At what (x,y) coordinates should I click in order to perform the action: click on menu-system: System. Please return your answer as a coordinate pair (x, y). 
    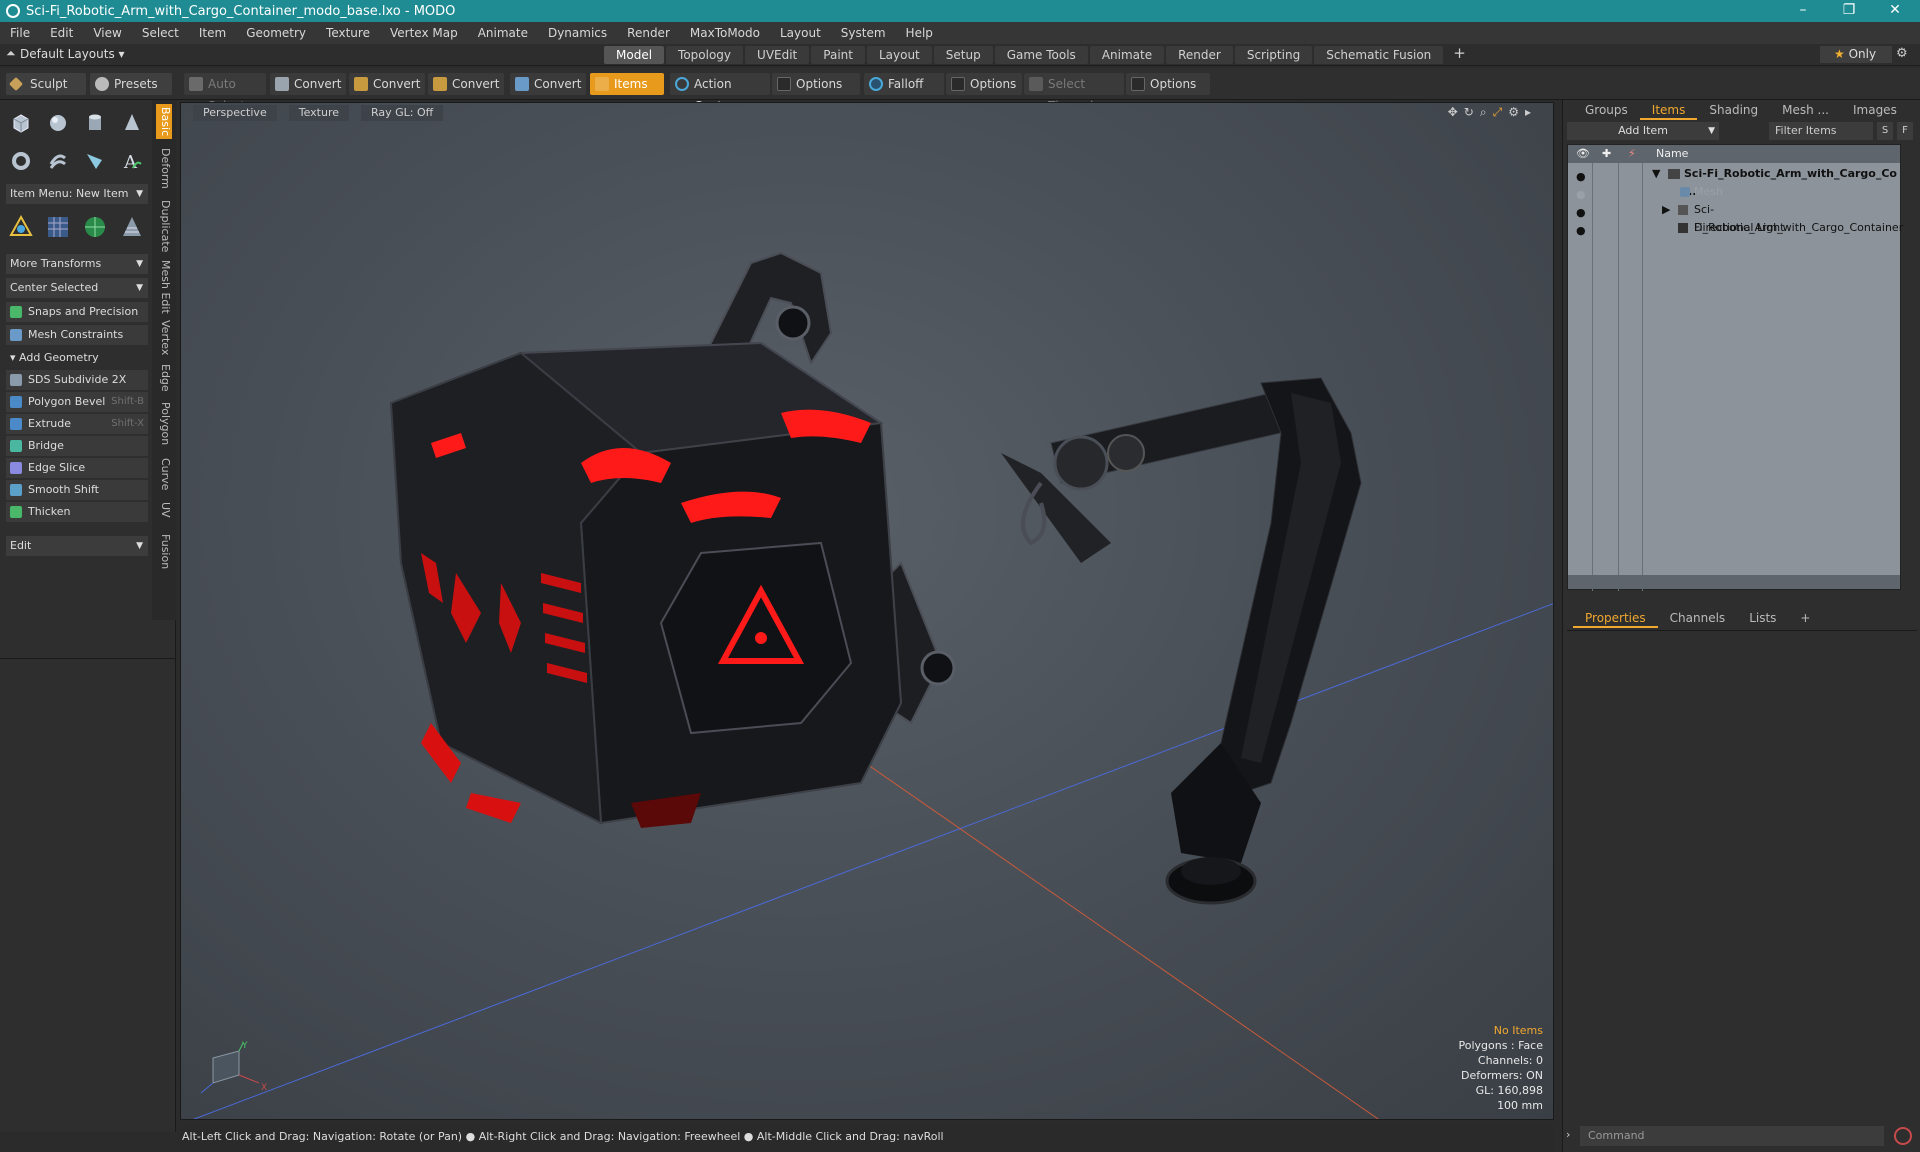
    Looking at the image, I should click on (863, 33).